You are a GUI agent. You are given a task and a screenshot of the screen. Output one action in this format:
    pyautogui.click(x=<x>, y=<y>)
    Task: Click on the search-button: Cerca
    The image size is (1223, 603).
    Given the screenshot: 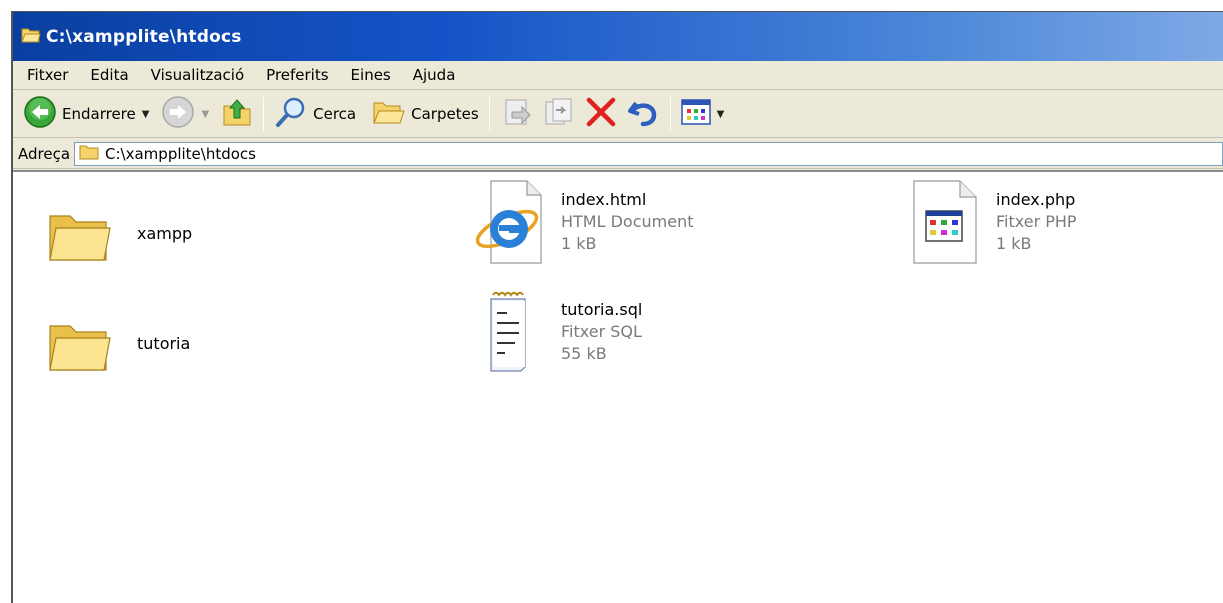 What is the action you would take?
    pyautogui.click(x=315, y=114)
    